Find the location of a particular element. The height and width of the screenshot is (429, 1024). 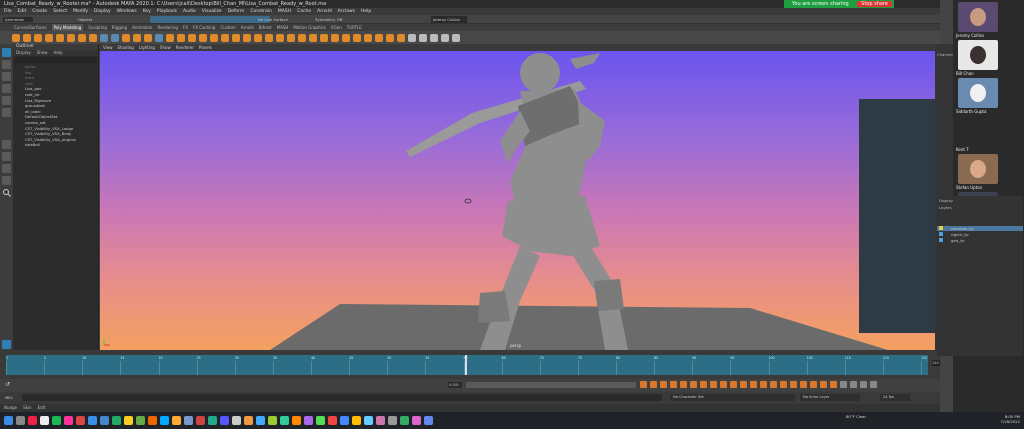

menu-help: Help is located at coordinates (366, 11).